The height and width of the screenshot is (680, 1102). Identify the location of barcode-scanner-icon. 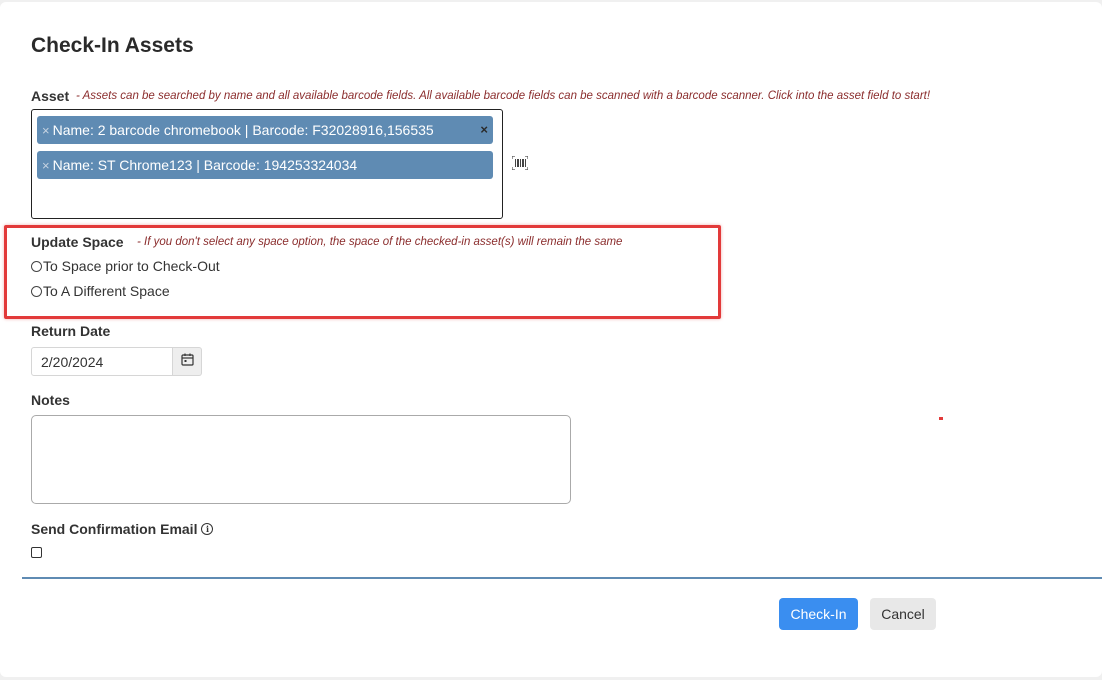
(520, 163).